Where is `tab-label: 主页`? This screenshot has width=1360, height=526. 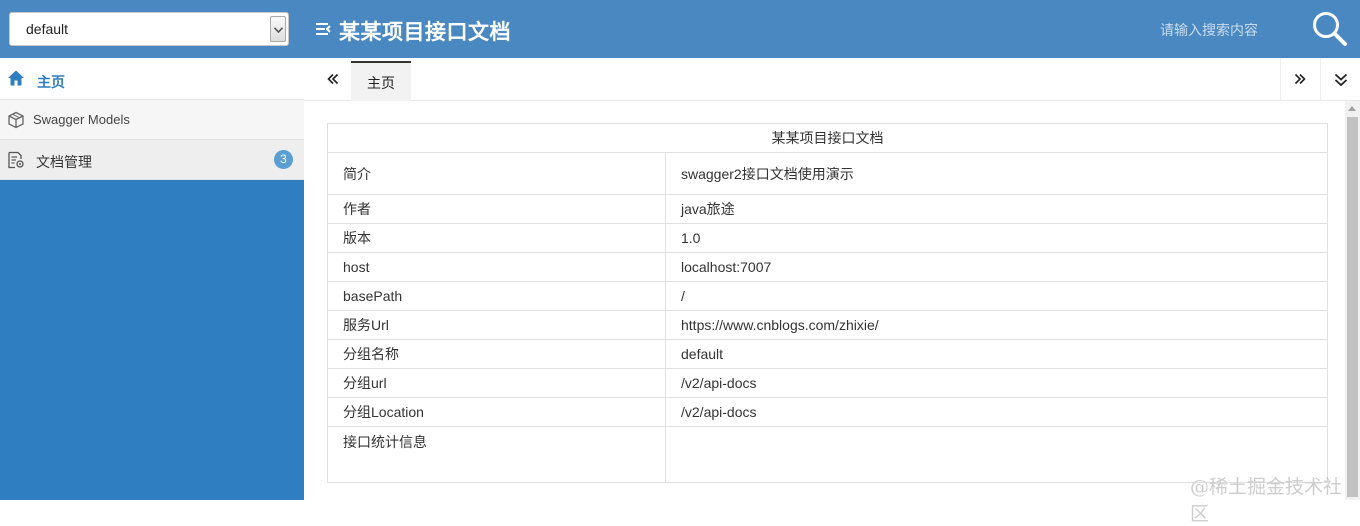
tab-label: 主页 is located at coordinates (381, 83).